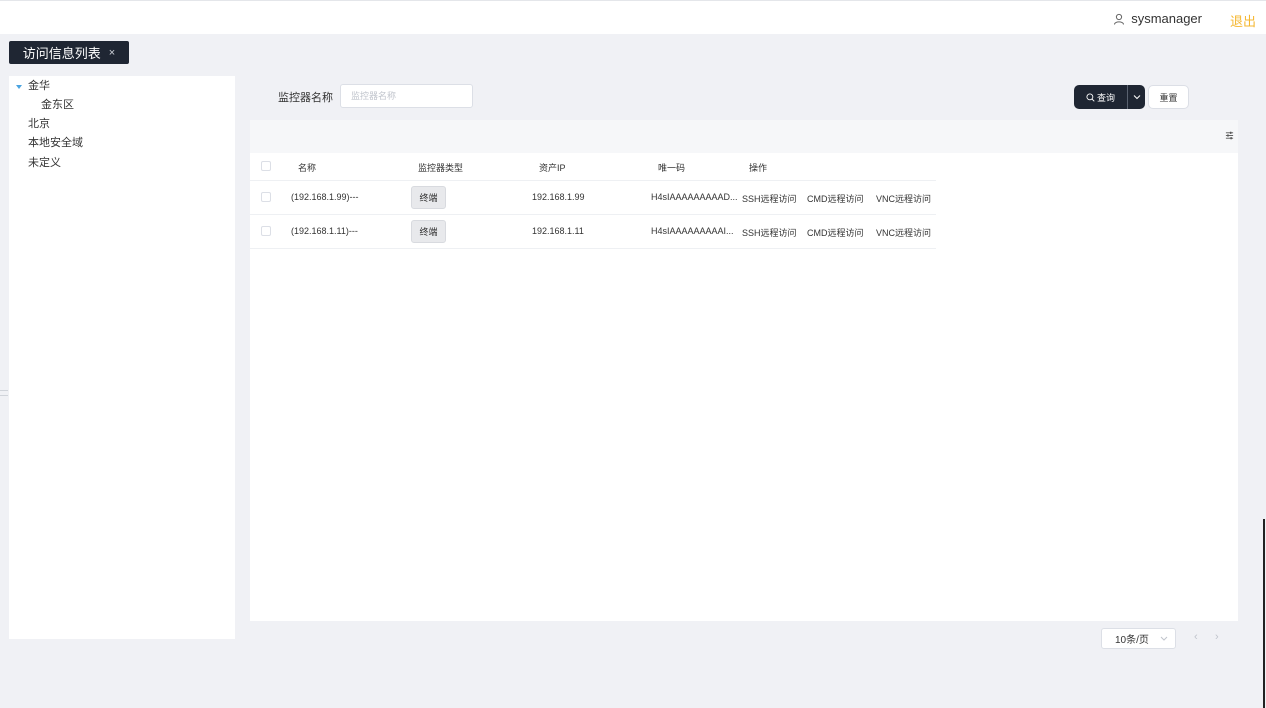  Describe the element at coordinates (1264, 613) in the screenshot. I see `window-edge` at that location.